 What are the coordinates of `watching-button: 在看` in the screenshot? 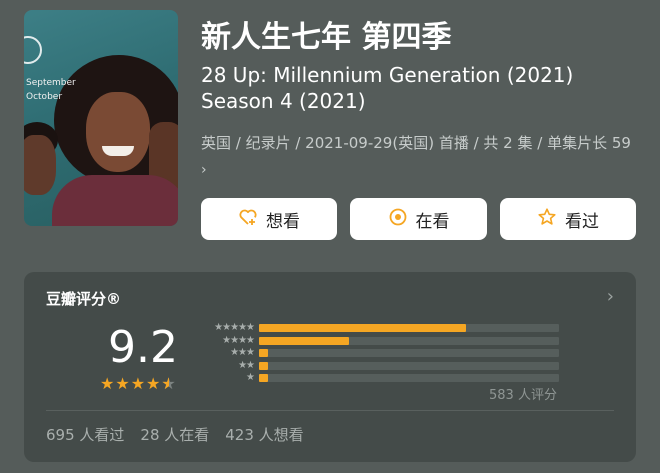 It's located at (418, 219).